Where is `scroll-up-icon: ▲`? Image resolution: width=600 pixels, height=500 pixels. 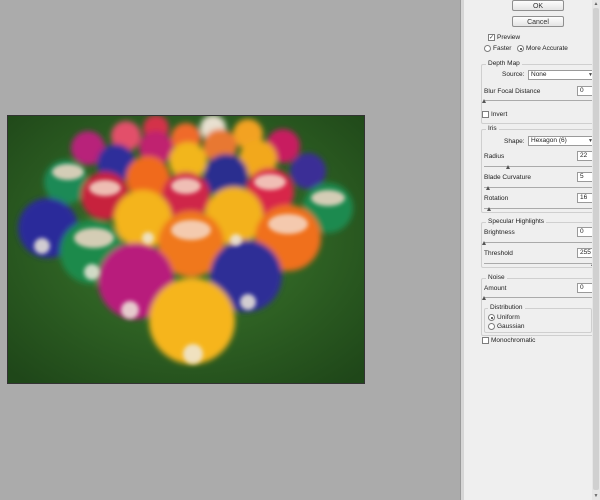 scroll-up-icon: ▲ is located at coordinates (596, 4).